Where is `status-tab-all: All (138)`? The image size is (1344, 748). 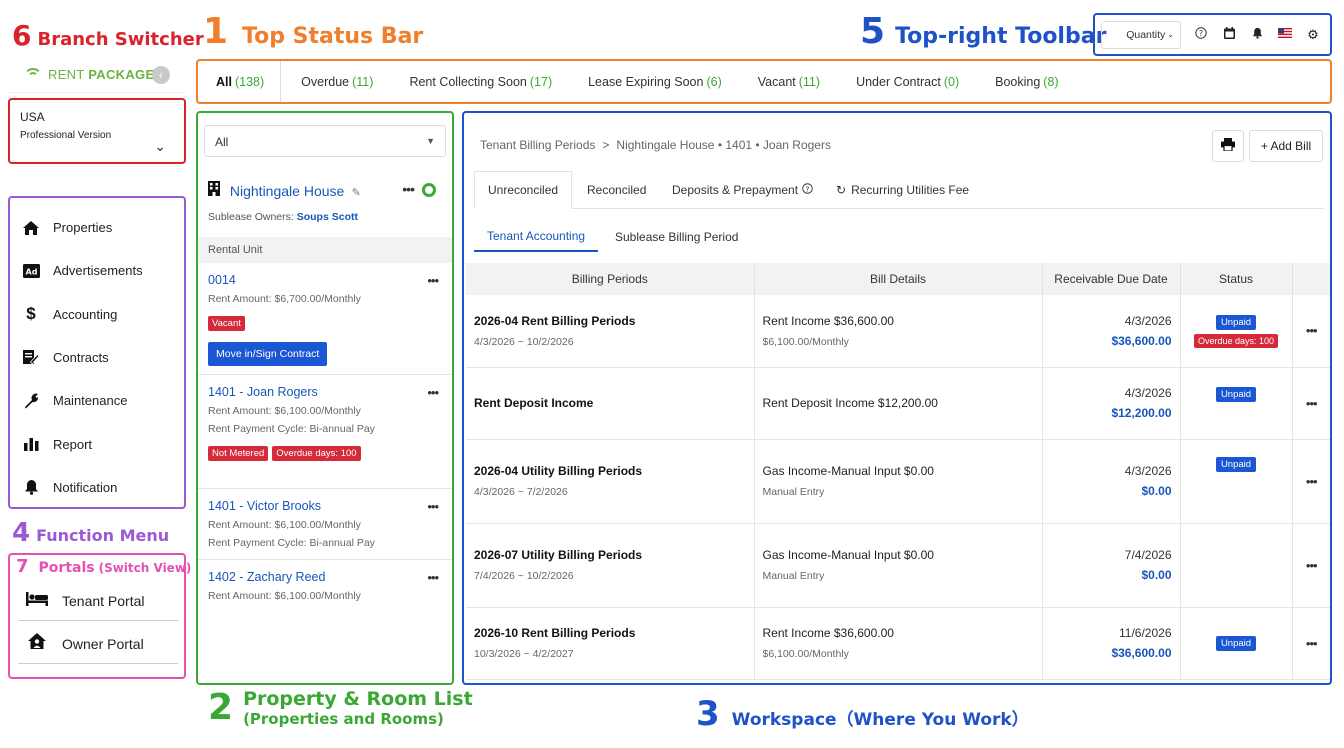 status-tab-all: All (138) is located at coordinates (244, 81).